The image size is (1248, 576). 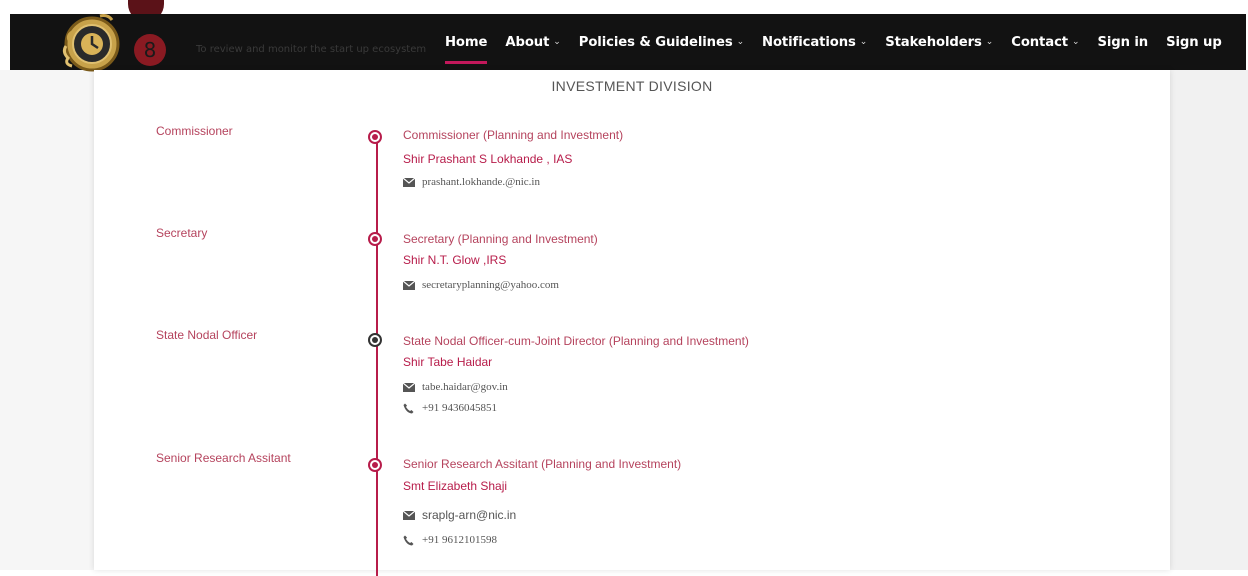 What do you see at coordinates (513, 135) in the screenshot?
I see `entry-role: Commissioner (Planning and Investment)` at bounding box center [513, 135].